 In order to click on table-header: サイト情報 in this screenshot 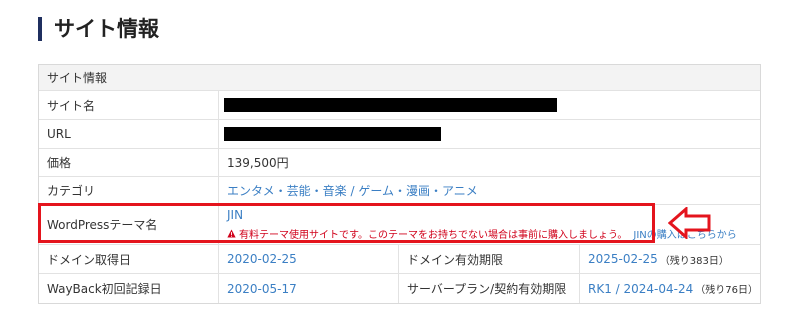, I will do `click(77, 78)`.